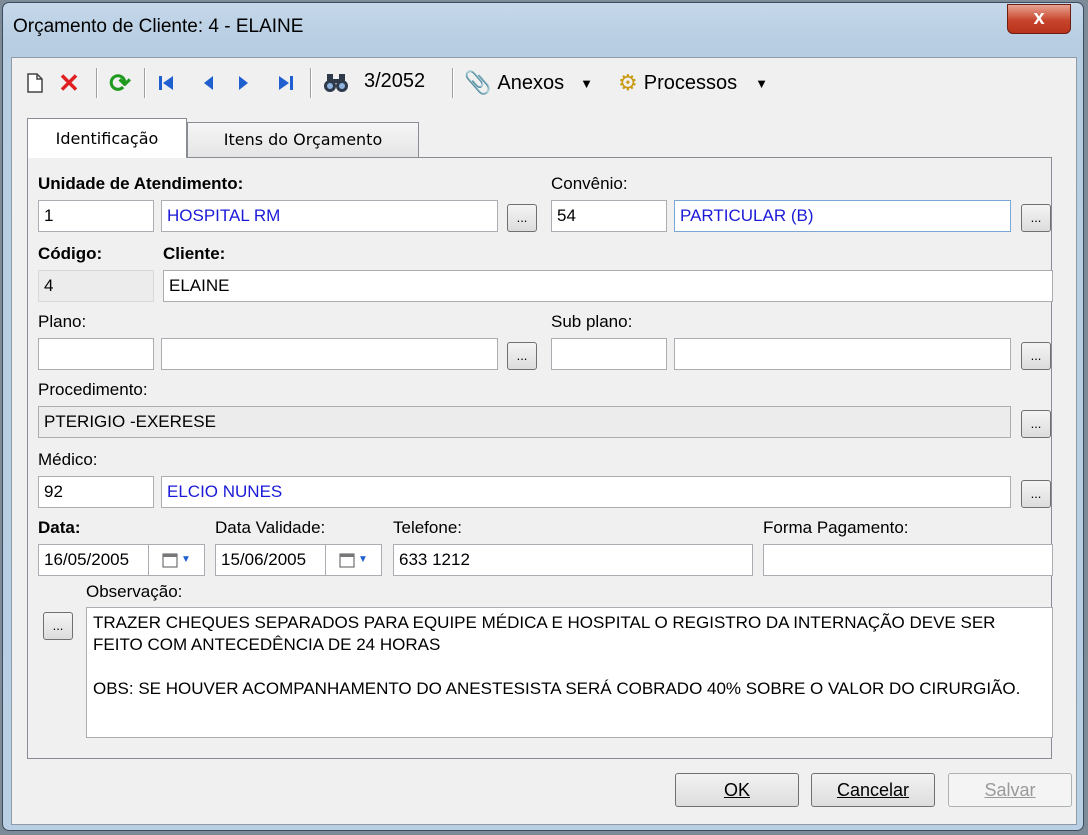 The height and width of the screenshot is (835, 1088). Describe the element at coordinates (286, 83) in the screenshot. I see `last-record-icon` at that location.